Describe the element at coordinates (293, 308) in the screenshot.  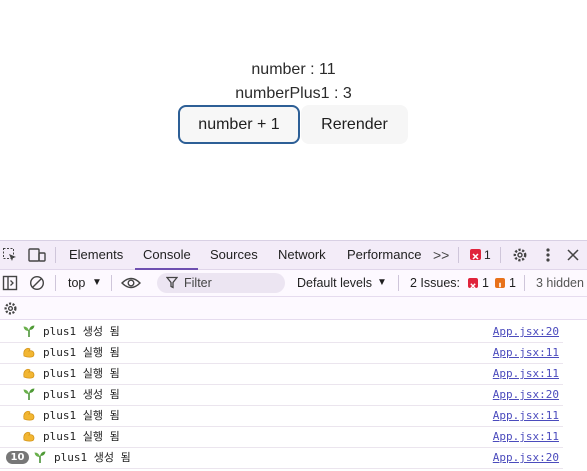
I see `console-settings-row` at that location.